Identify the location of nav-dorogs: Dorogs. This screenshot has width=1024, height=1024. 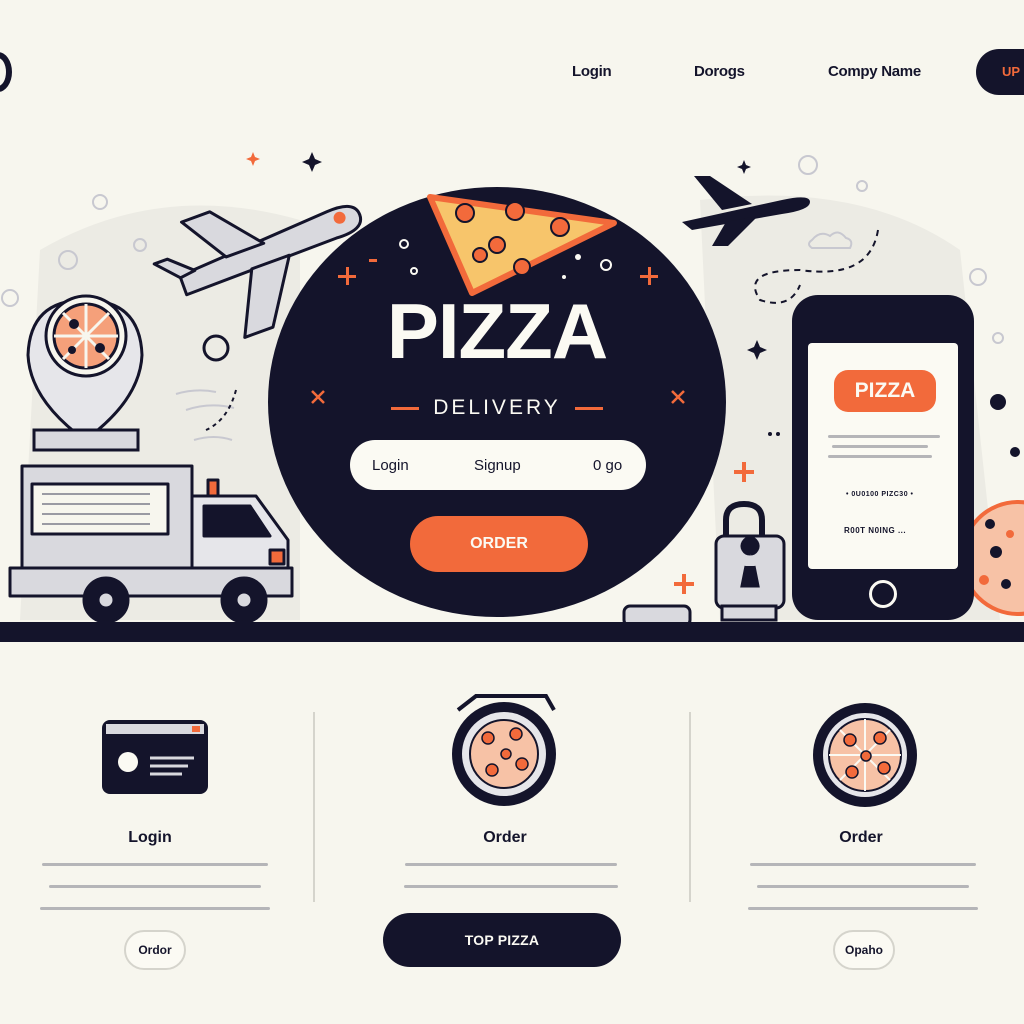
(719, 71).